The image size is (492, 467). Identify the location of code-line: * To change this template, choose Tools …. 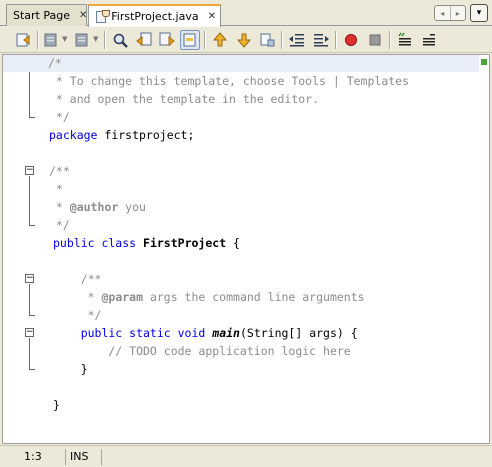
(229, 81).